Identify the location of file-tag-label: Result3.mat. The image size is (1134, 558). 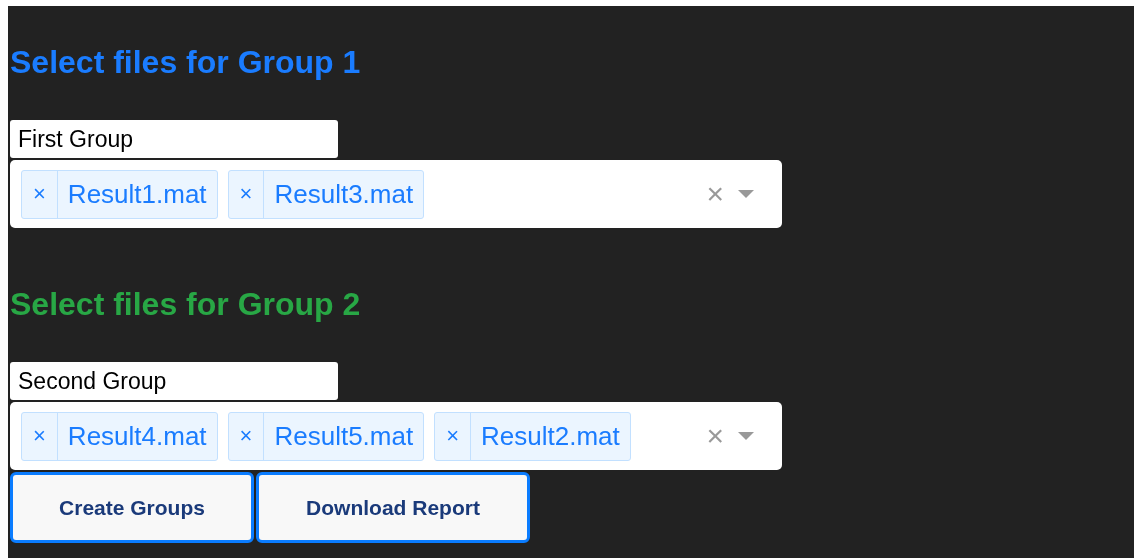
(344, 194).